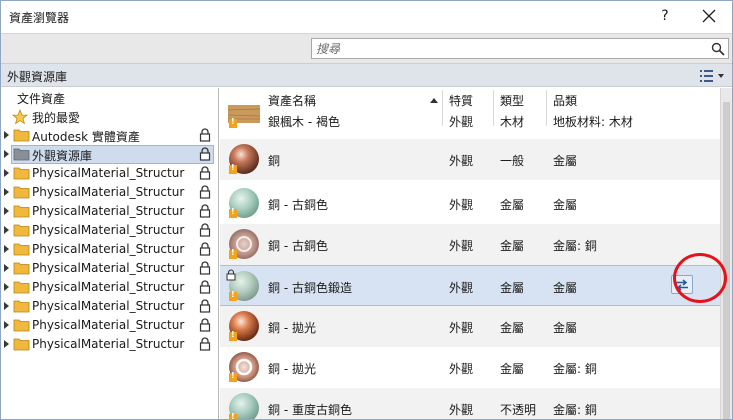 The image size is (733, 420). I want to click on star-icon, so click(20, 117).